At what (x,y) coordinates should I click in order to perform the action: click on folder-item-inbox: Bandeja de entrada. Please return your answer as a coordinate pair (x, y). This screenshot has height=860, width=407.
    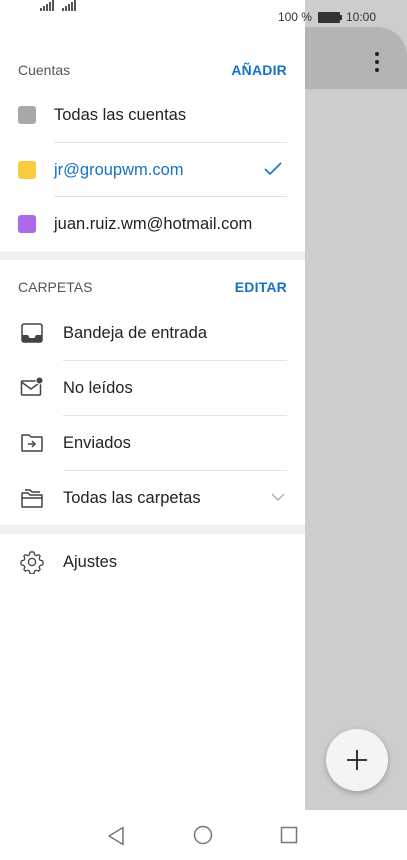
    Looking at the image, I should click on (152, 333).